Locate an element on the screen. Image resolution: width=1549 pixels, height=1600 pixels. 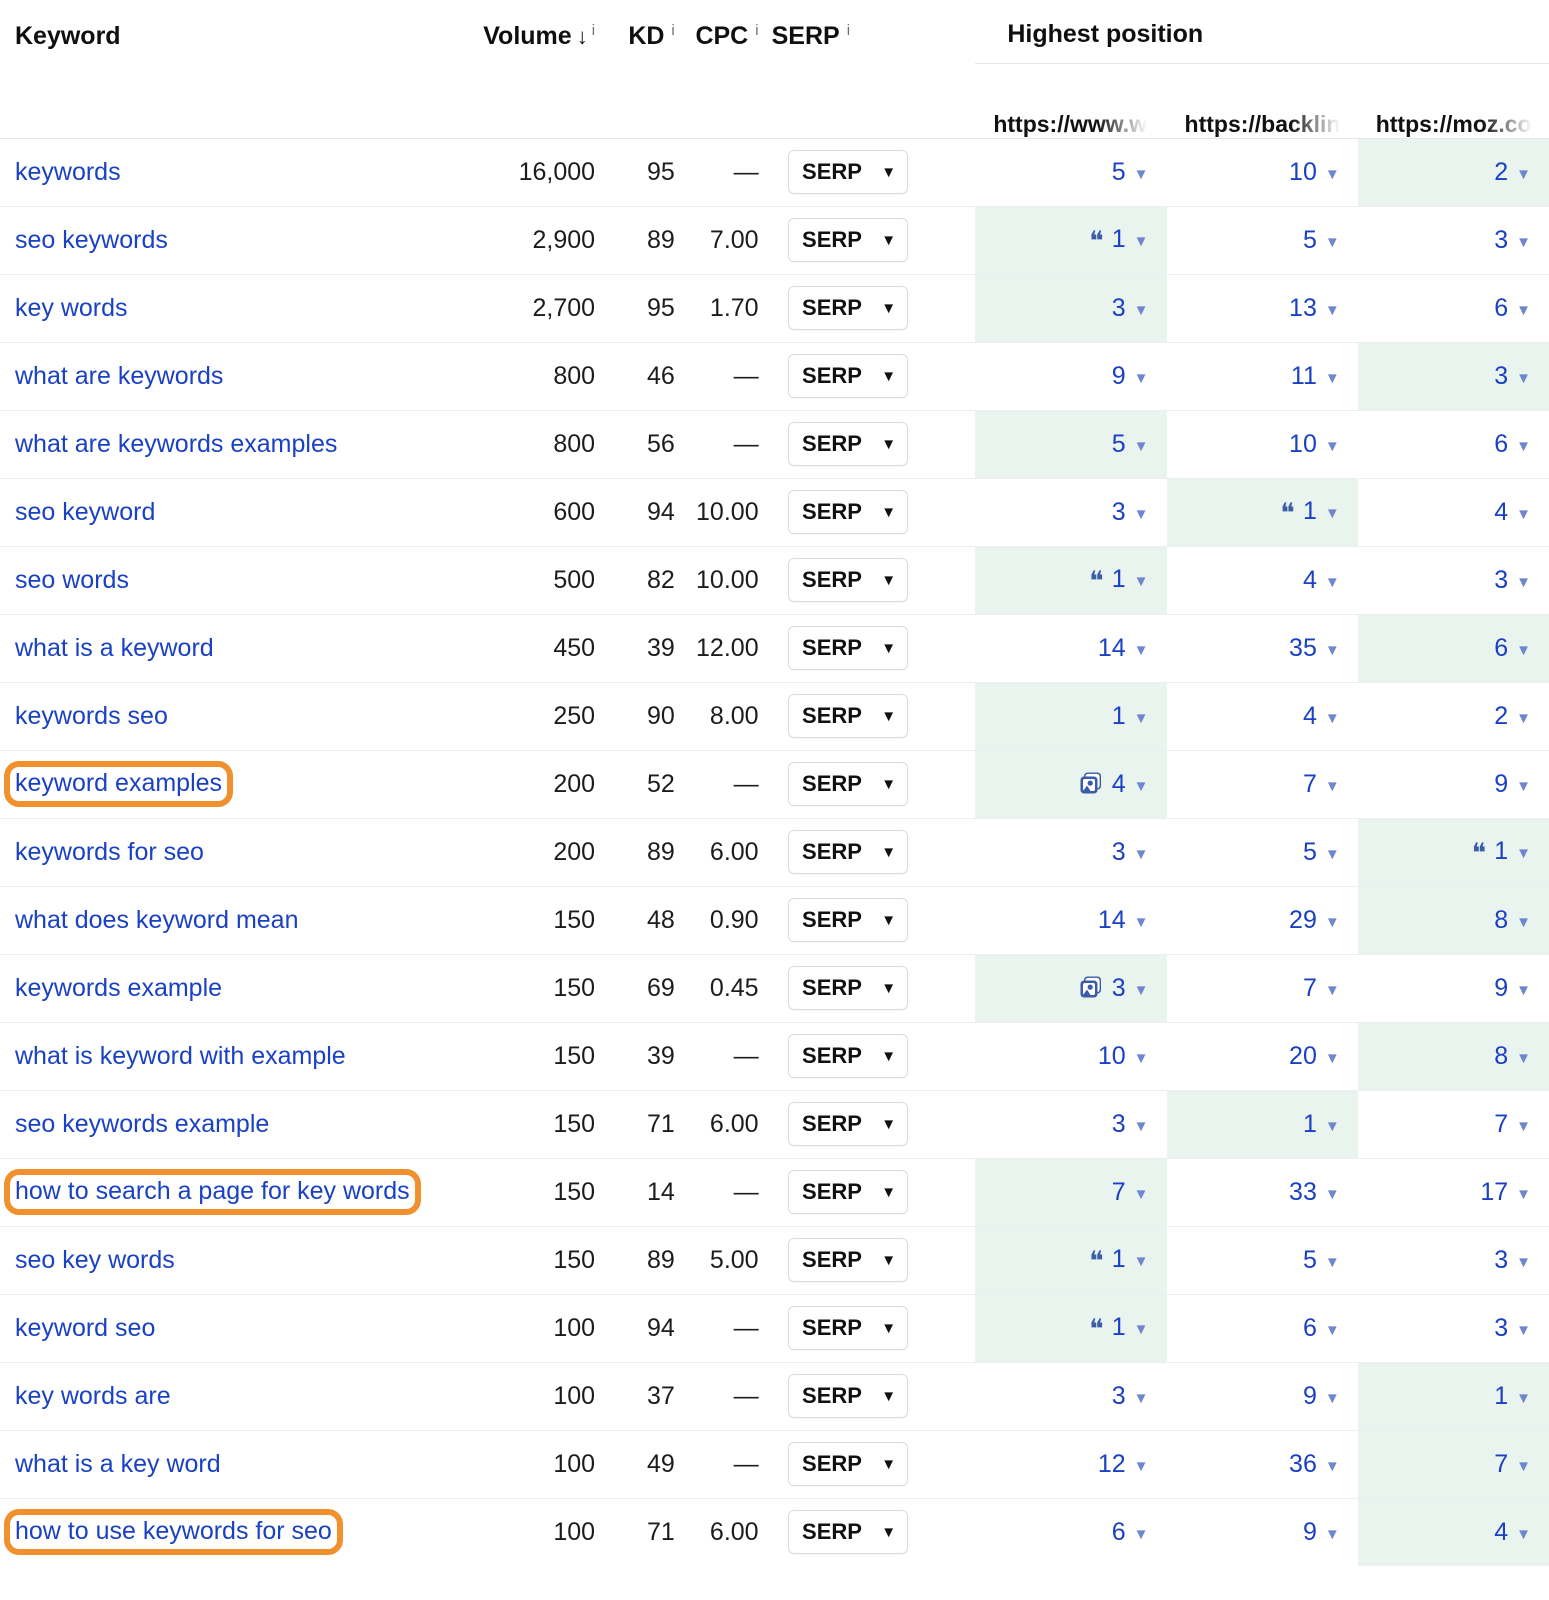
keyword-link: keyword seo is located at coordinates (85, 1328).